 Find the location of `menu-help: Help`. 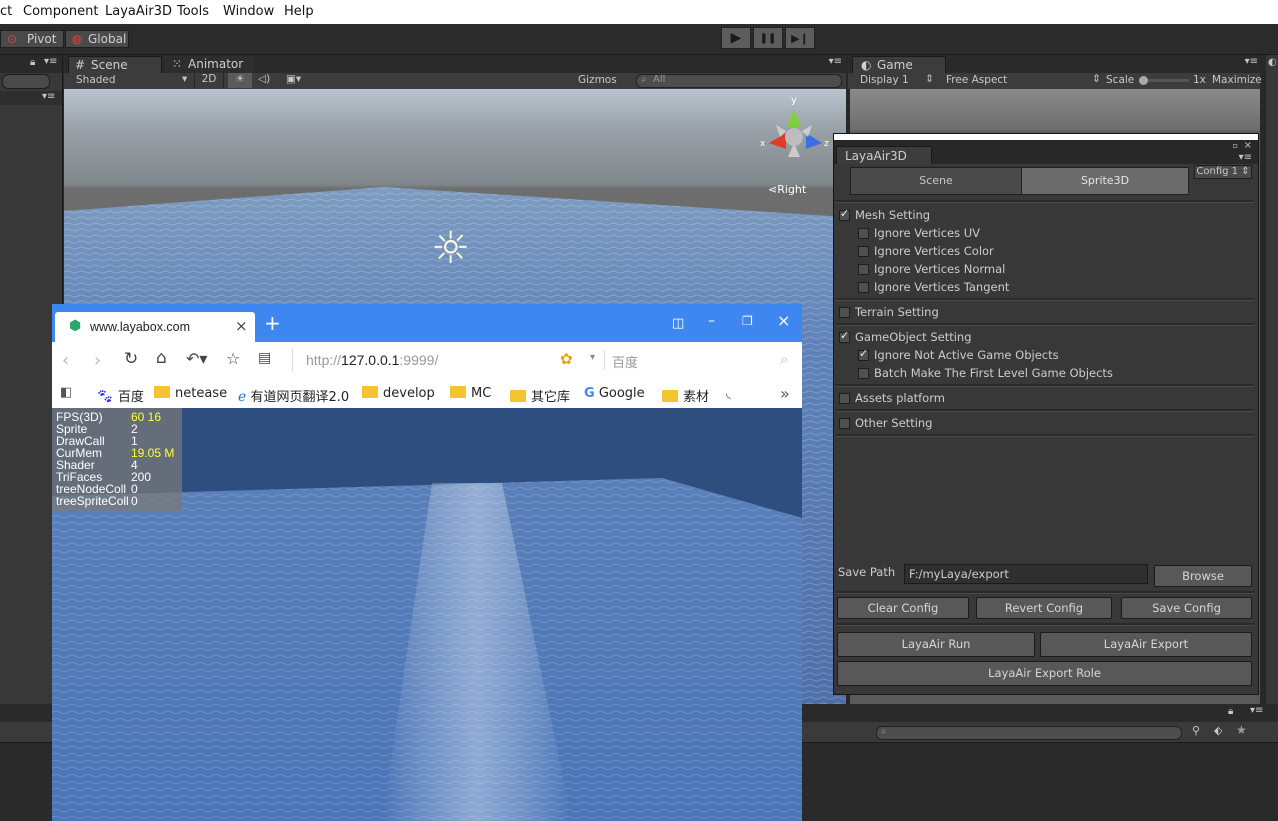

menu-help: Help is located at coordinates (299, 11).